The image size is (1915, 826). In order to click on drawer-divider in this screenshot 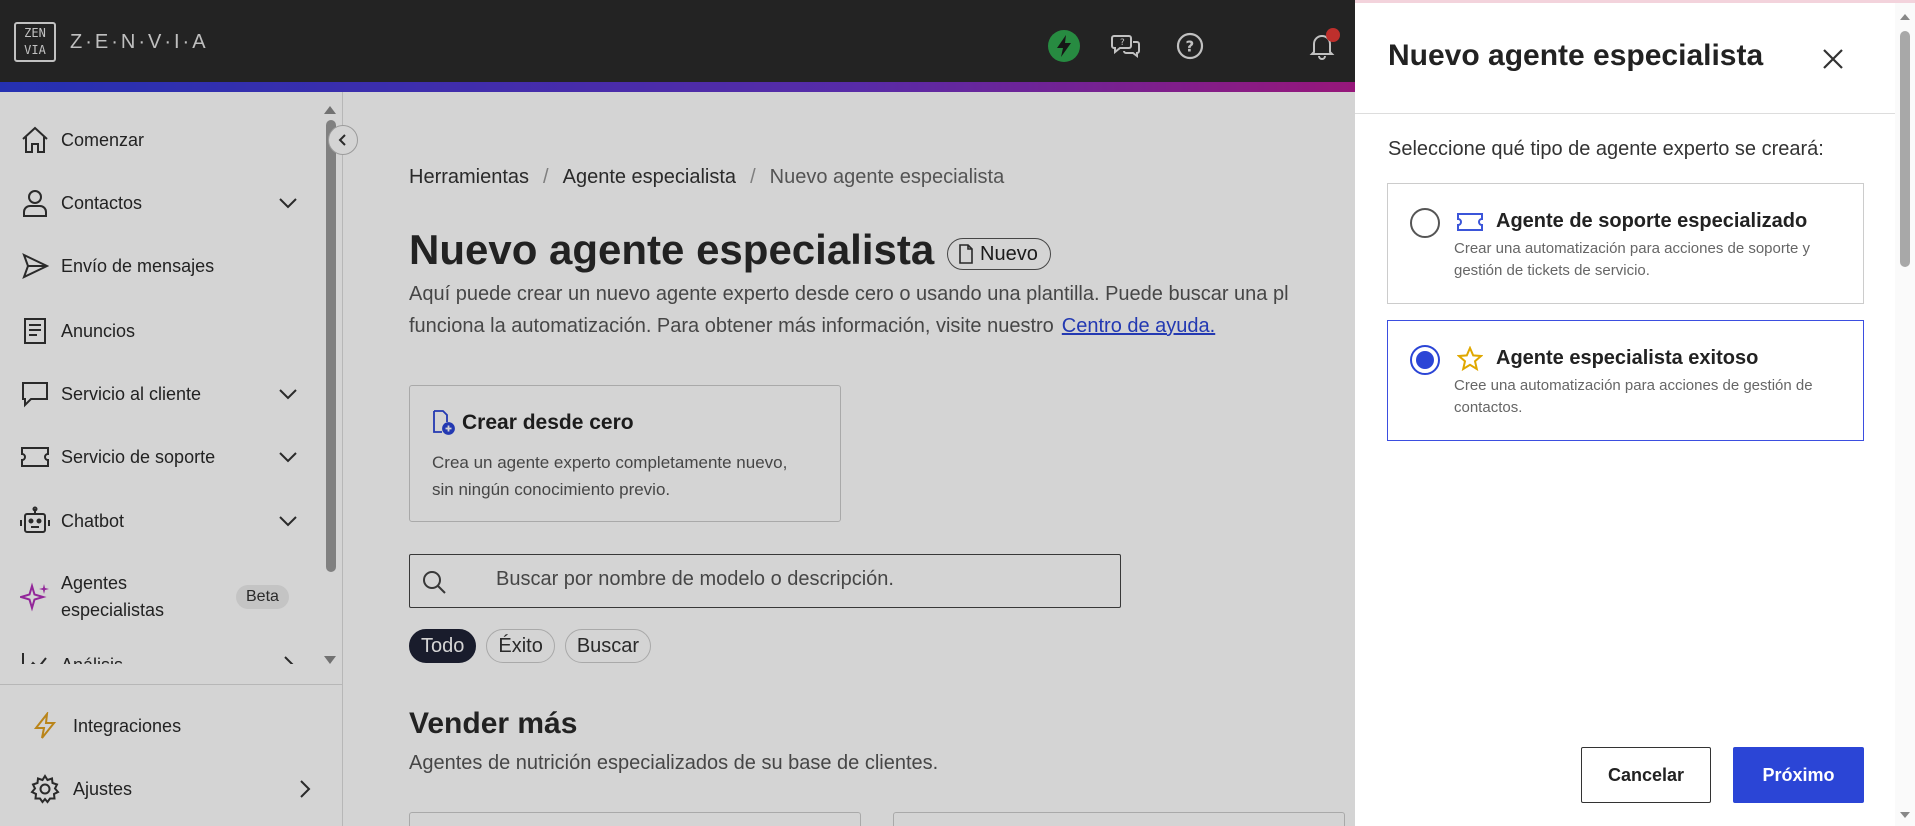, I will do `click(1625, 113)`.